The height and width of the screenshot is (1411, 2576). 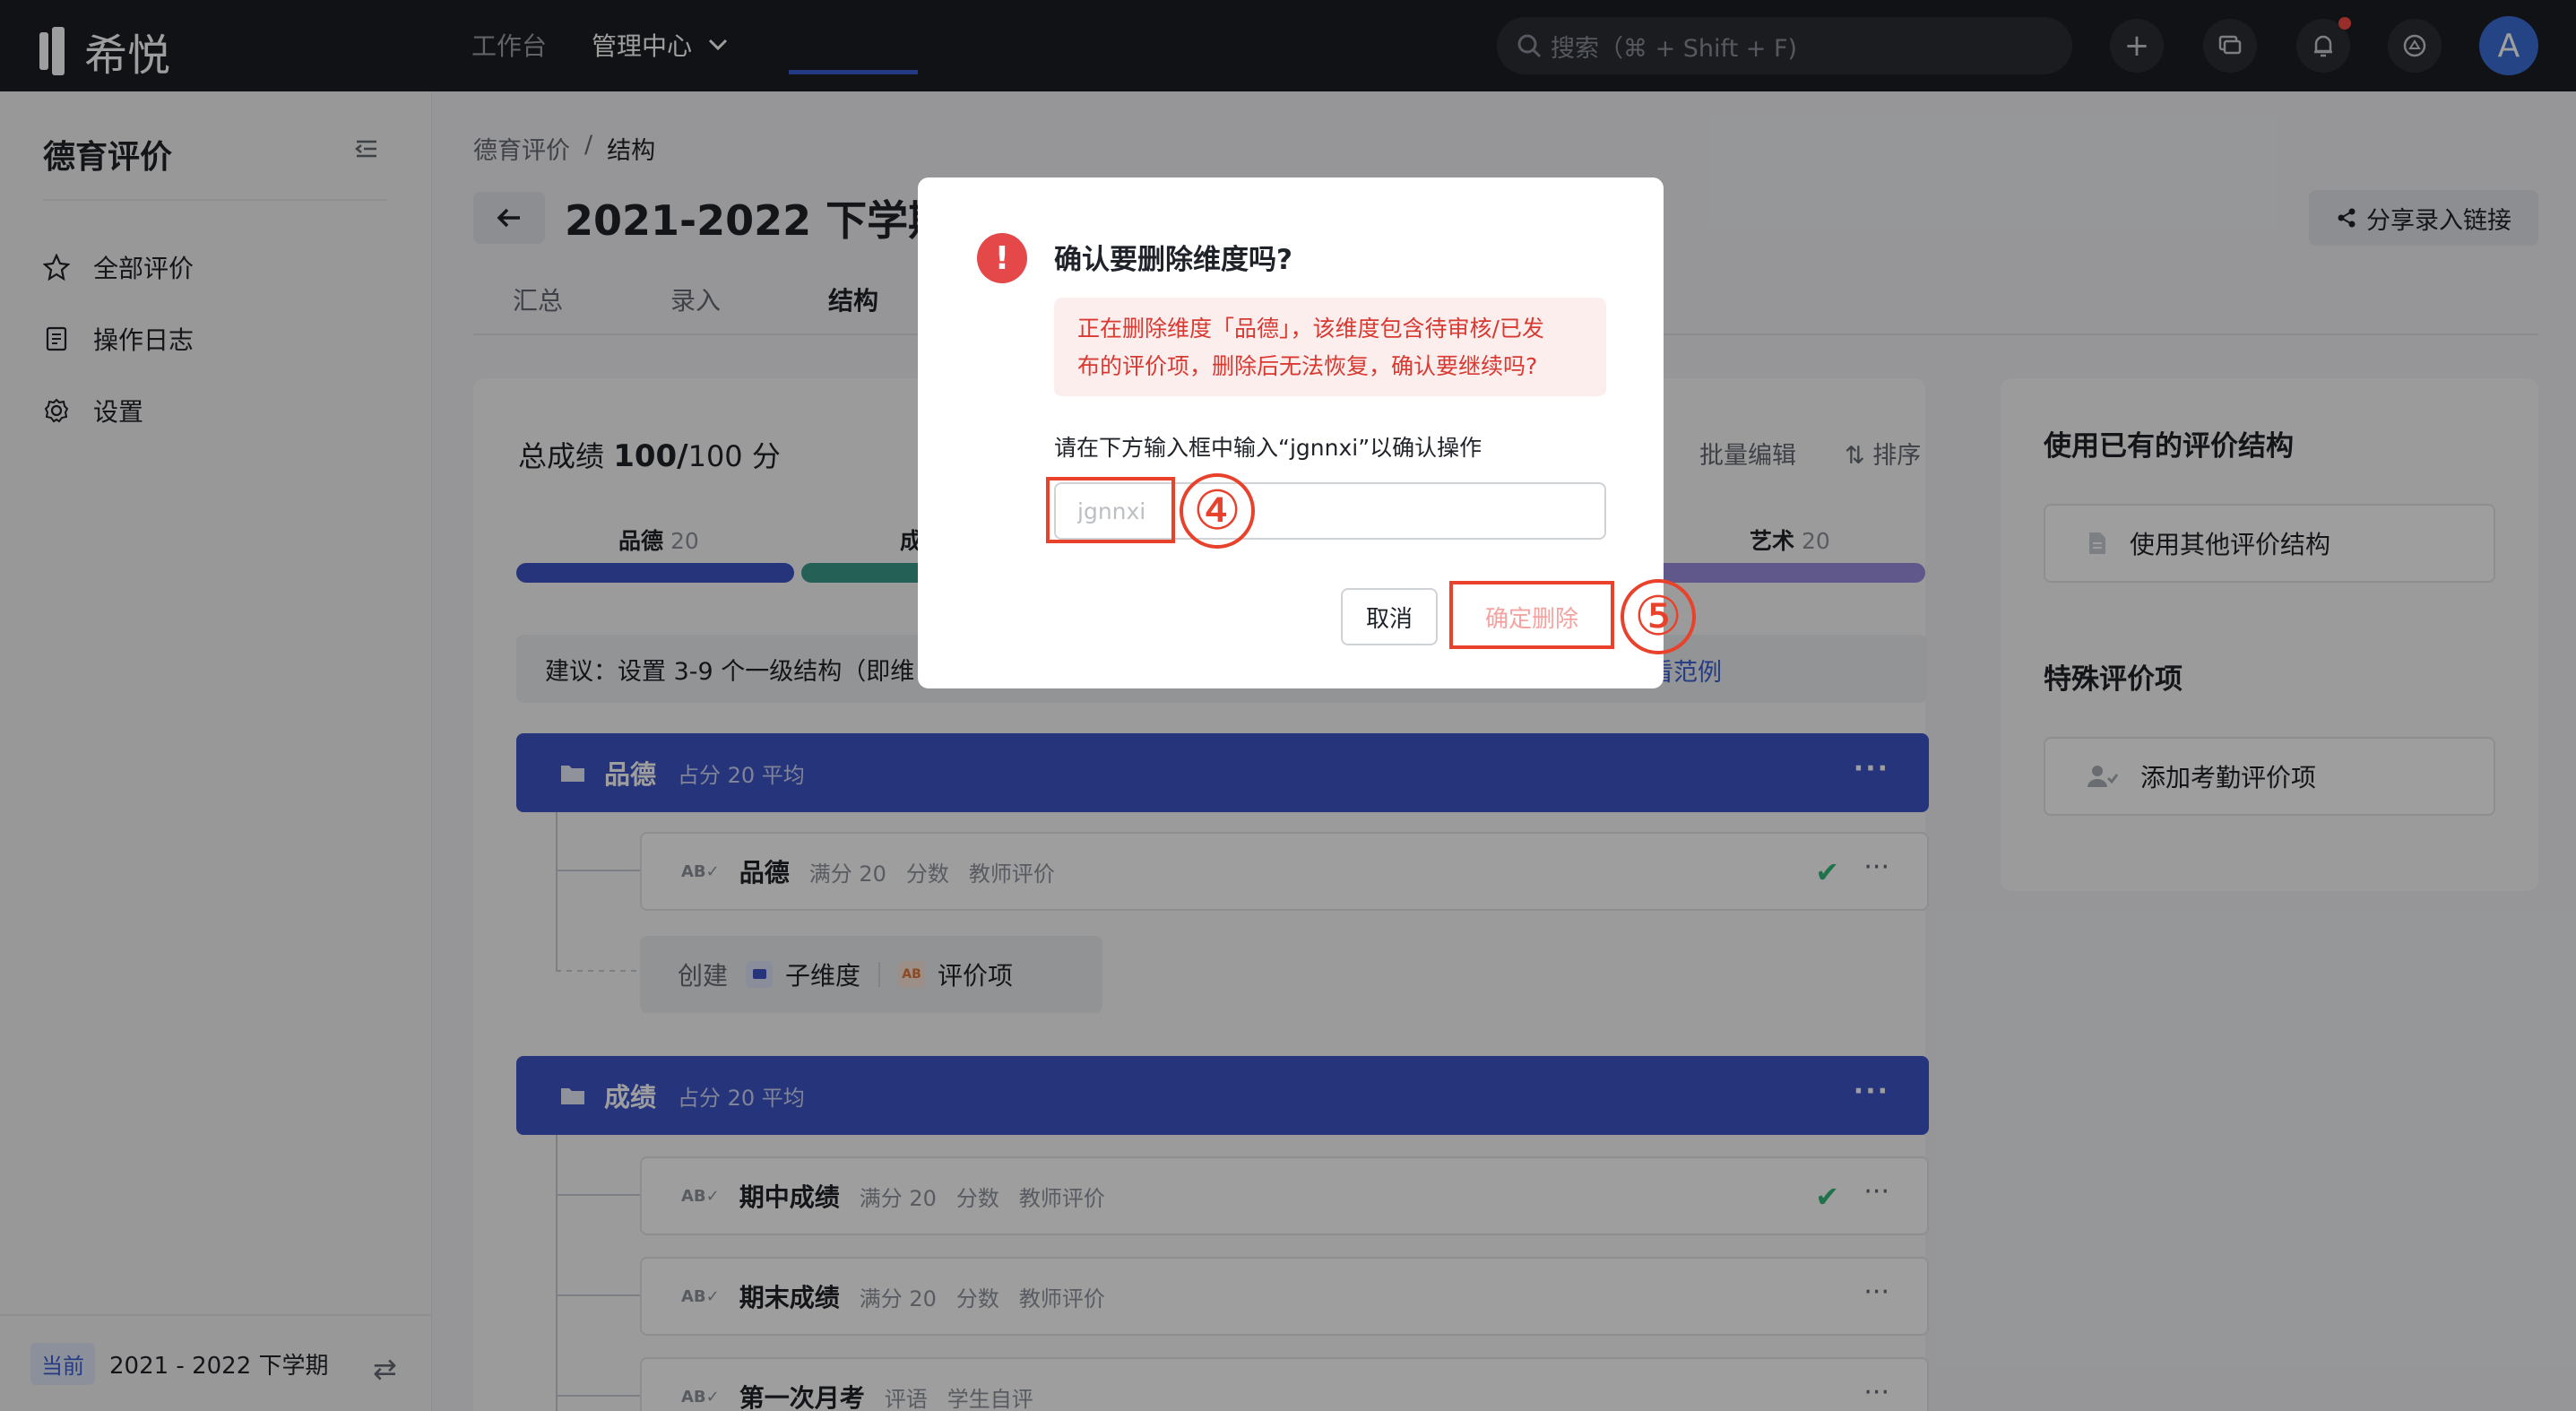 What do you see at coordinates (1658, 616) in the screenshot?
I see `annotation-number: ⑤` at bounding box center [1658, 616].